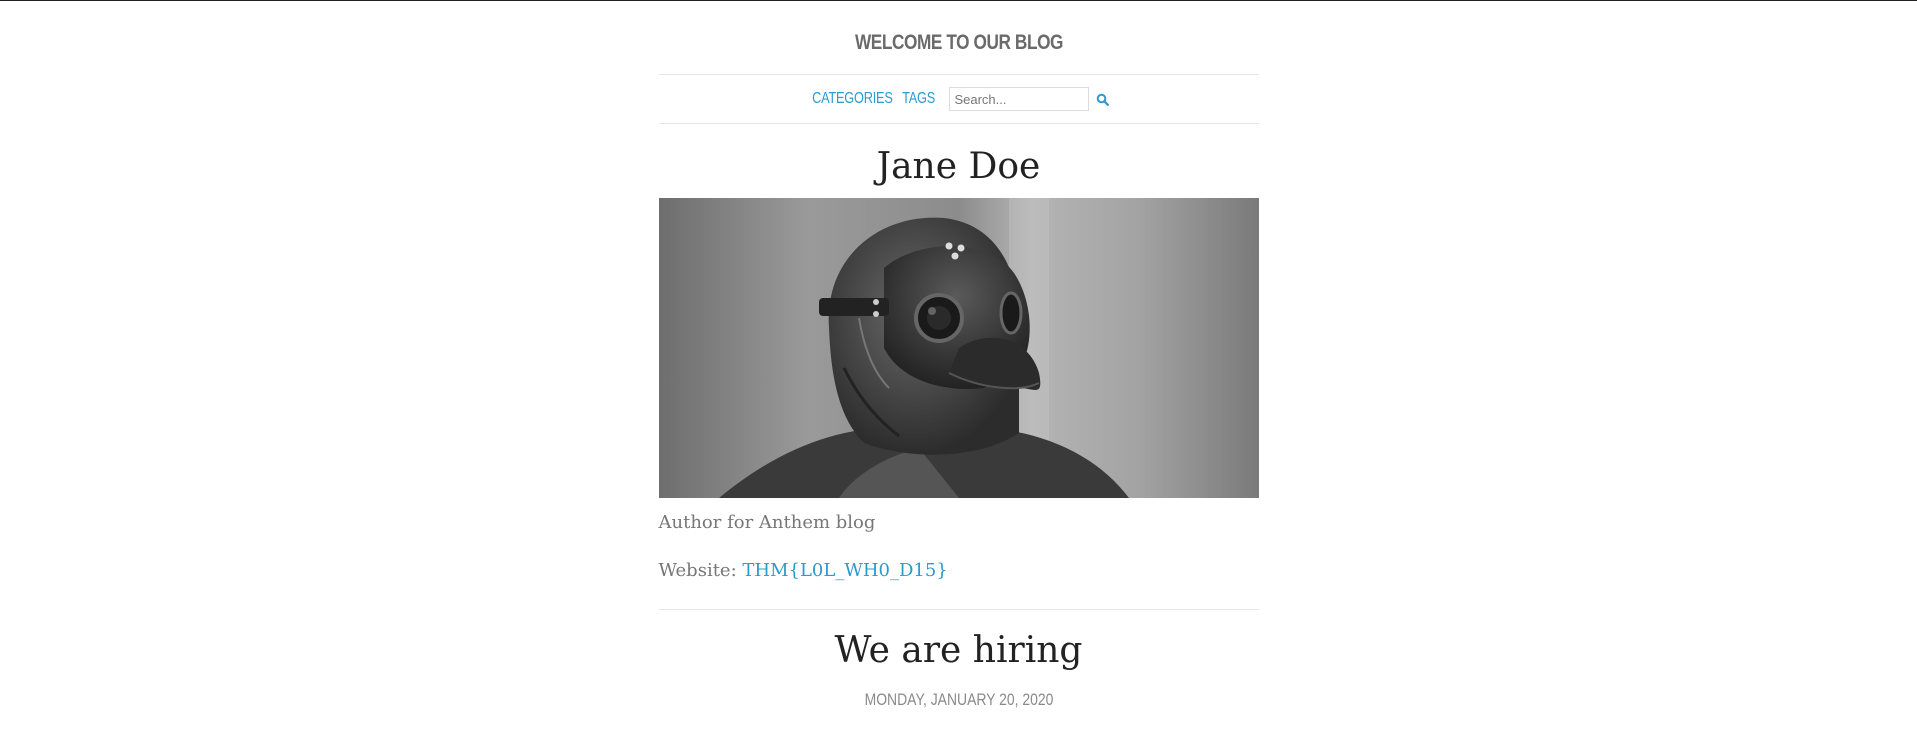  Describe the element at coordinates (767, 522) in the screenshot. I see `author-bio: Author for Anthem blog` at that location.